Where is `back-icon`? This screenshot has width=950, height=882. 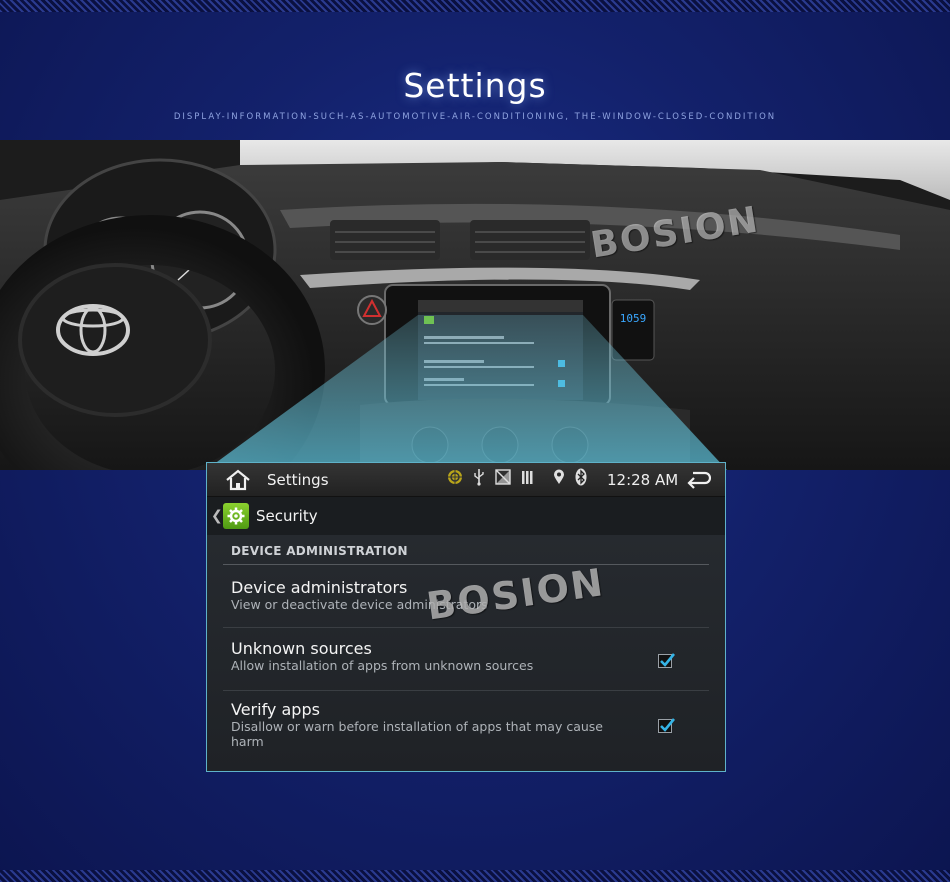 back-icon is located at coordinates (698, 479).